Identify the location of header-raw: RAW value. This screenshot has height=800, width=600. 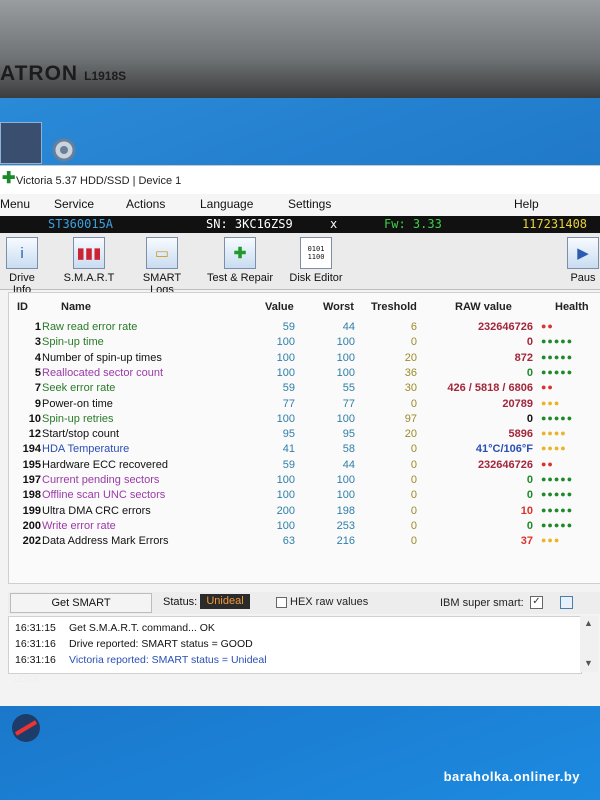
(483, 307).